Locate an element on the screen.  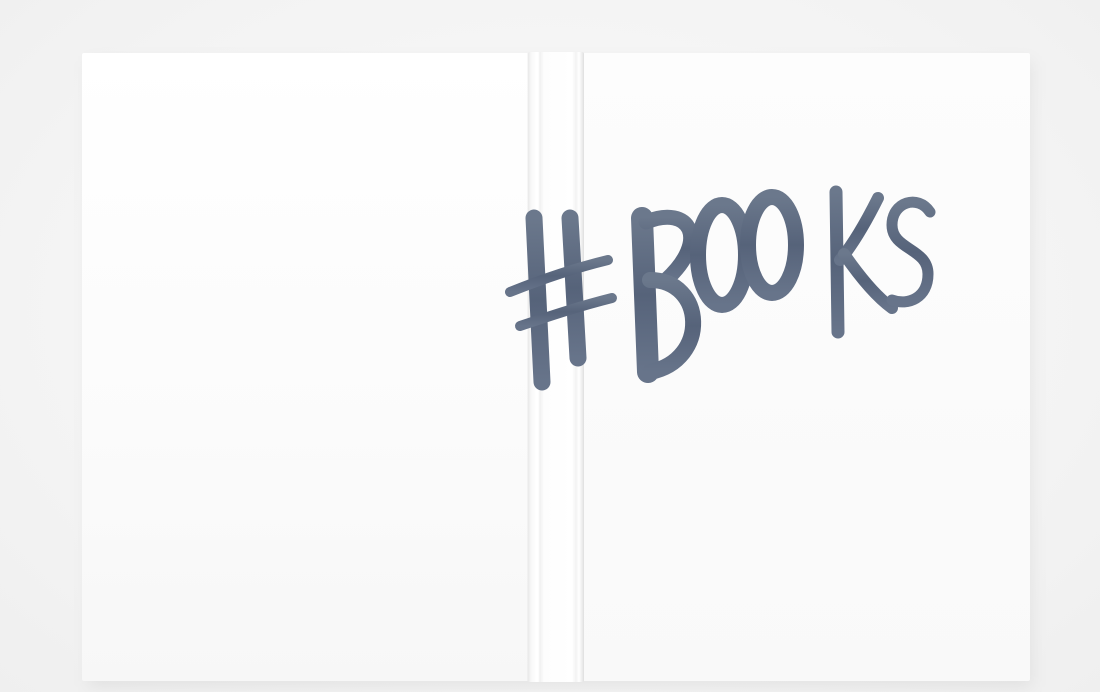
books-lettering-art is located at coordinates (720, 288).